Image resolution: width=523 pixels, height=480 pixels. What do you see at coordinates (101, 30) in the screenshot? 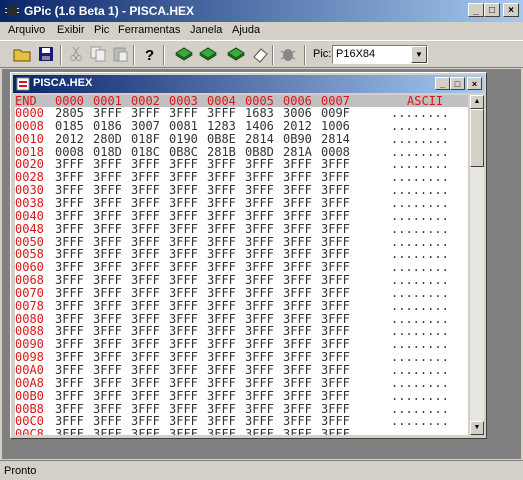
I see `menu-pic: Pic` at bounding box center [101, 30].